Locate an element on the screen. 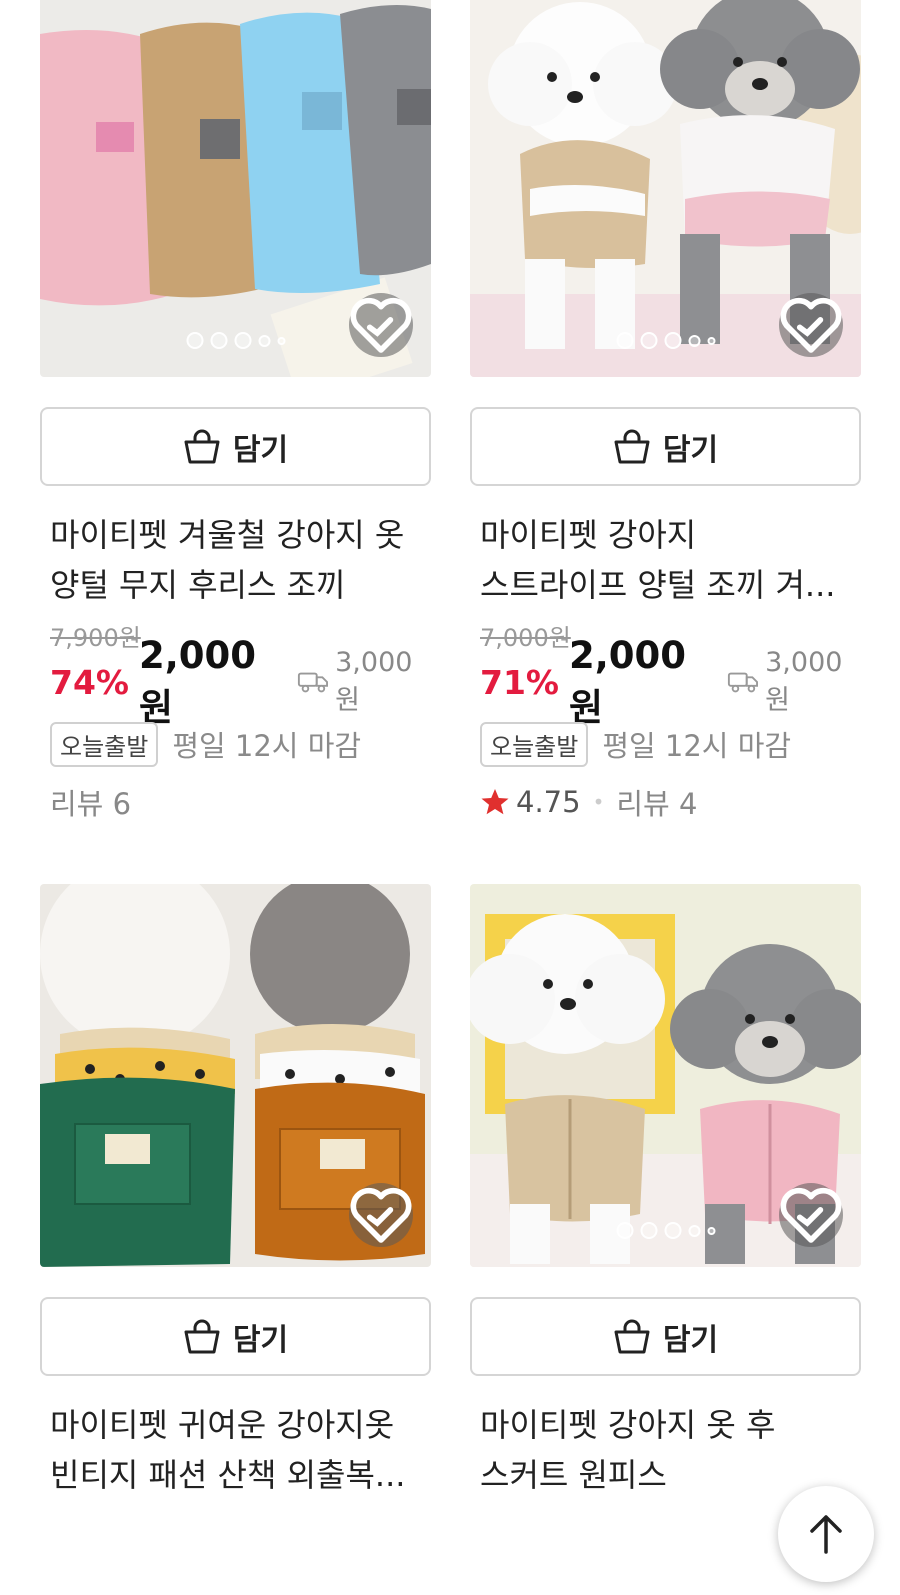 The image size is (900, 1595). product-title: 마이티펫 강아지 옷 후 스커트 원피스 is located at coordinates (665, 1450).